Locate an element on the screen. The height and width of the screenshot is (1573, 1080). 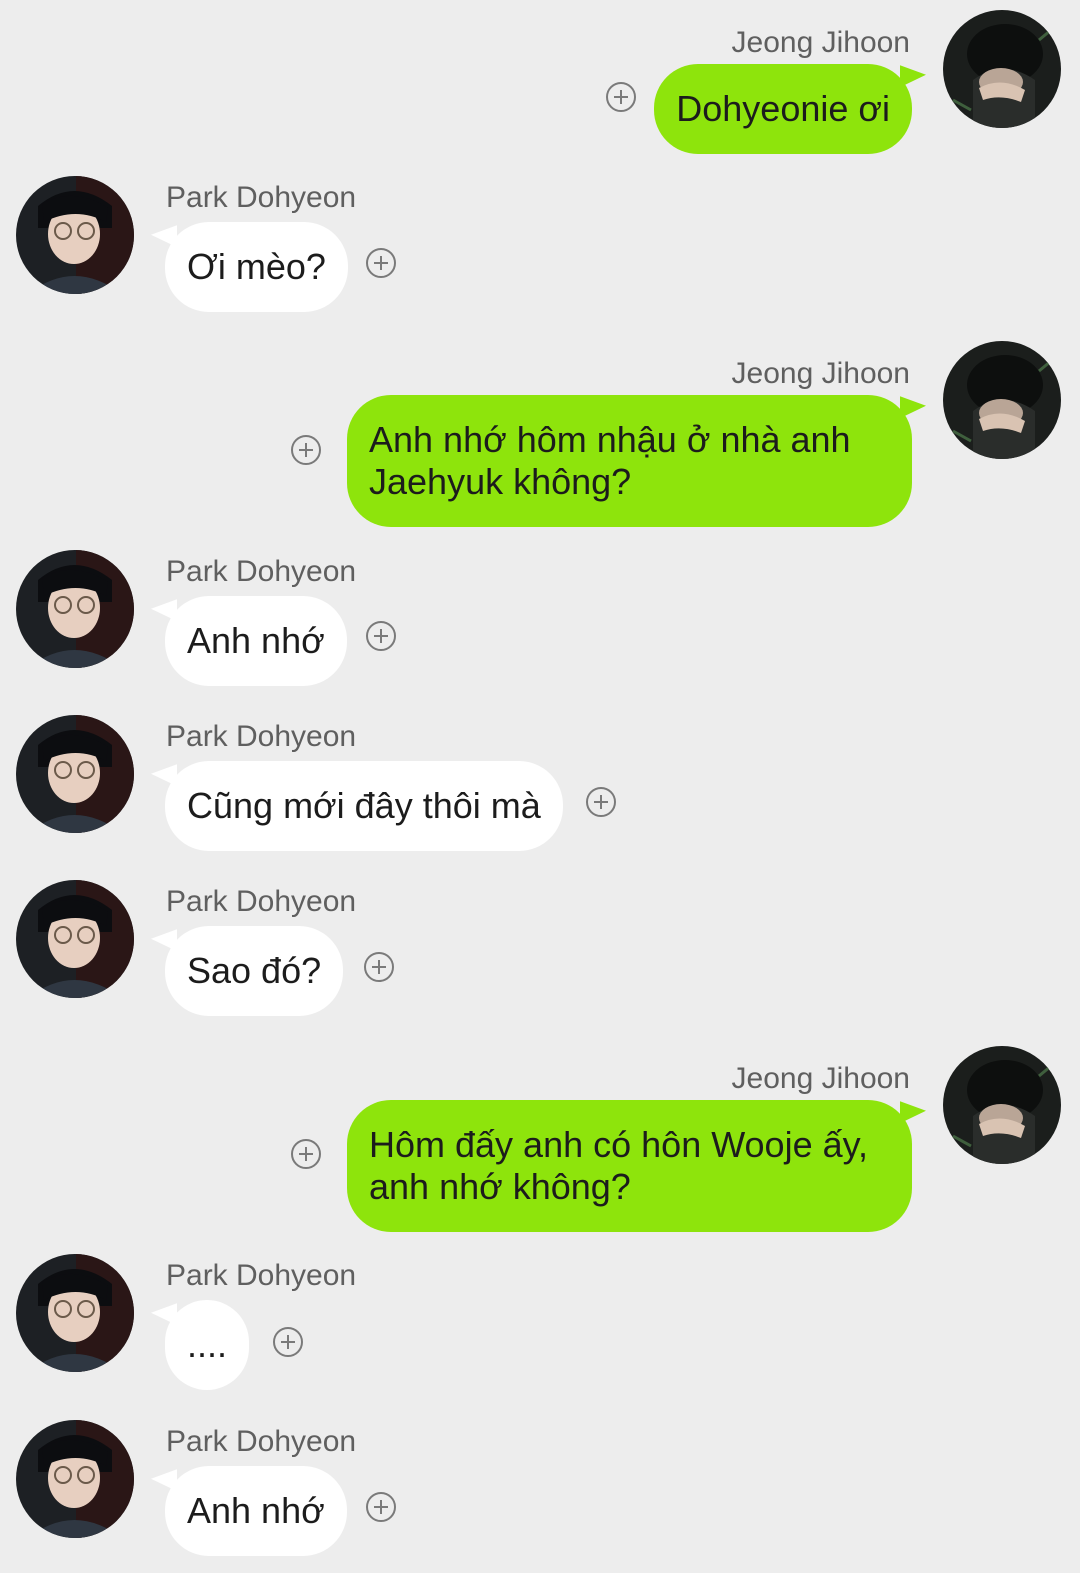
message-bubble: Dohyeonie ơi is located at coordinates (790, 109).